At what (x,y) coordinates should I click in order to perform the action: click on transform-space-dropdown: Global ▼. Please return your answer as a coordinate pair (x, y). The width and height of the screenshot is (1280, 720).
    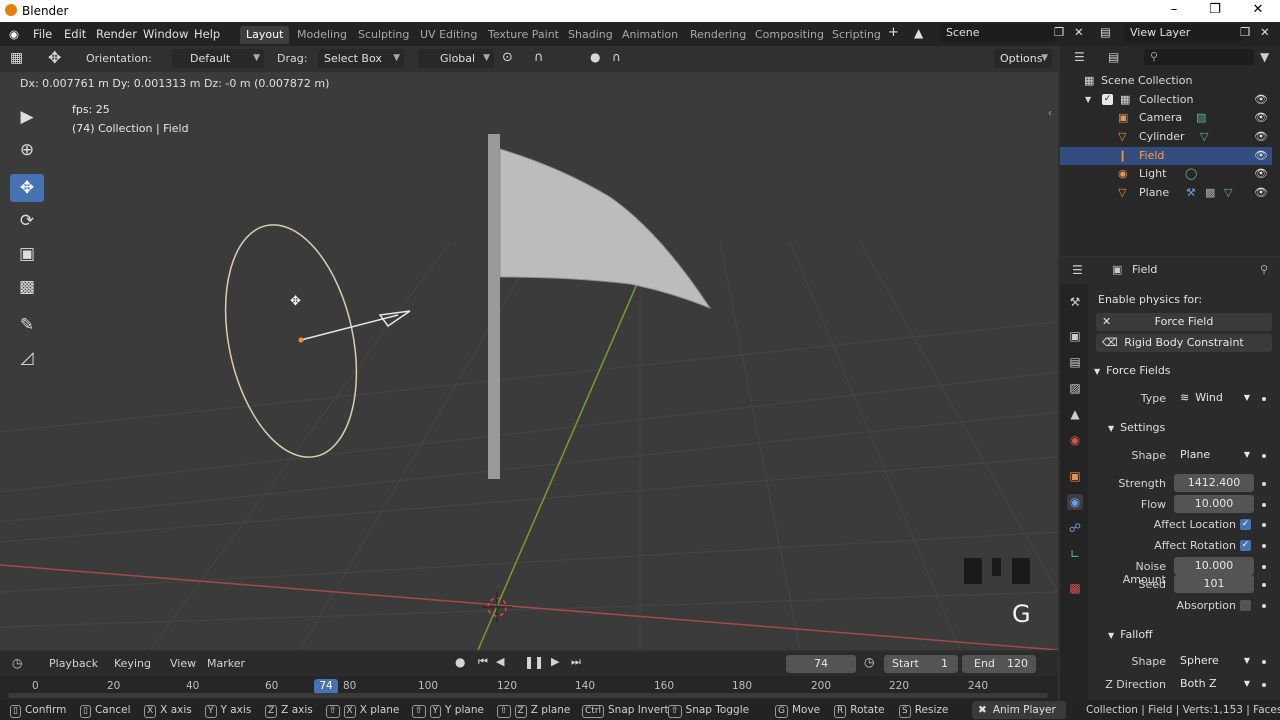
    Looking at the image, I should click on (456, 58).